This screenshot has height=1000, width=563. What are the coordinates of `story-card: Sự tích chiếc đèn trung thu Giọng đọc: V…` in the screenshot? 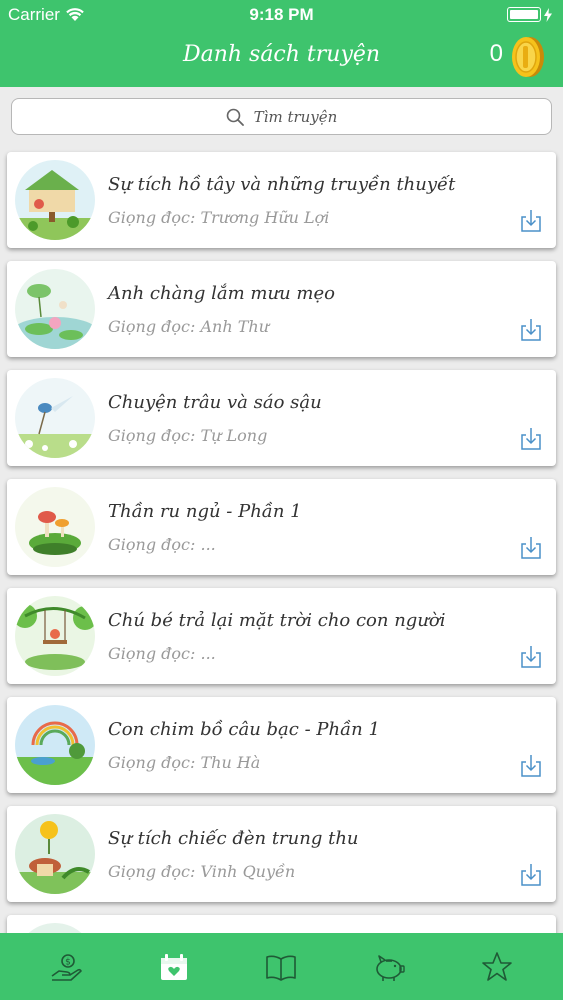 It's located at (281, 854).